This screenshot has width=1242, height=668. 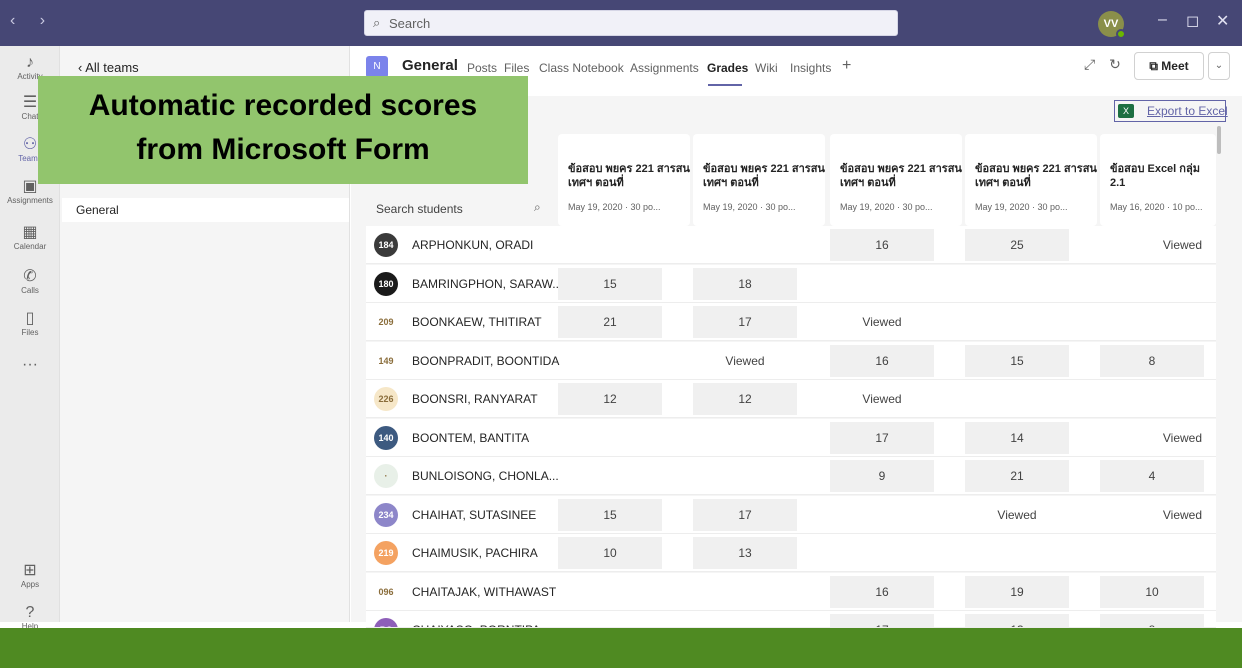 What do you see at coordinates (1187, 111) in the screenshot?
I see `export-to-excel-link: Export to Excel` at bounding box center [1187, 111].